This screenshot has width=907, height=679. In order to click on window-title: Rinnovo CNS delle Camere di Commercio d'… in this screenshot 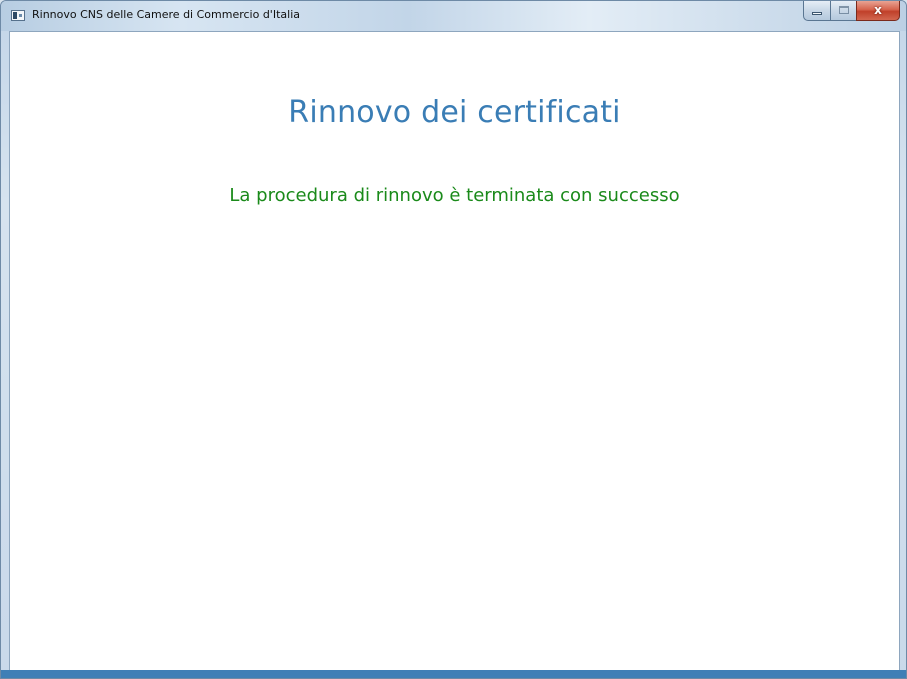, I will do `click(166, 14)`.